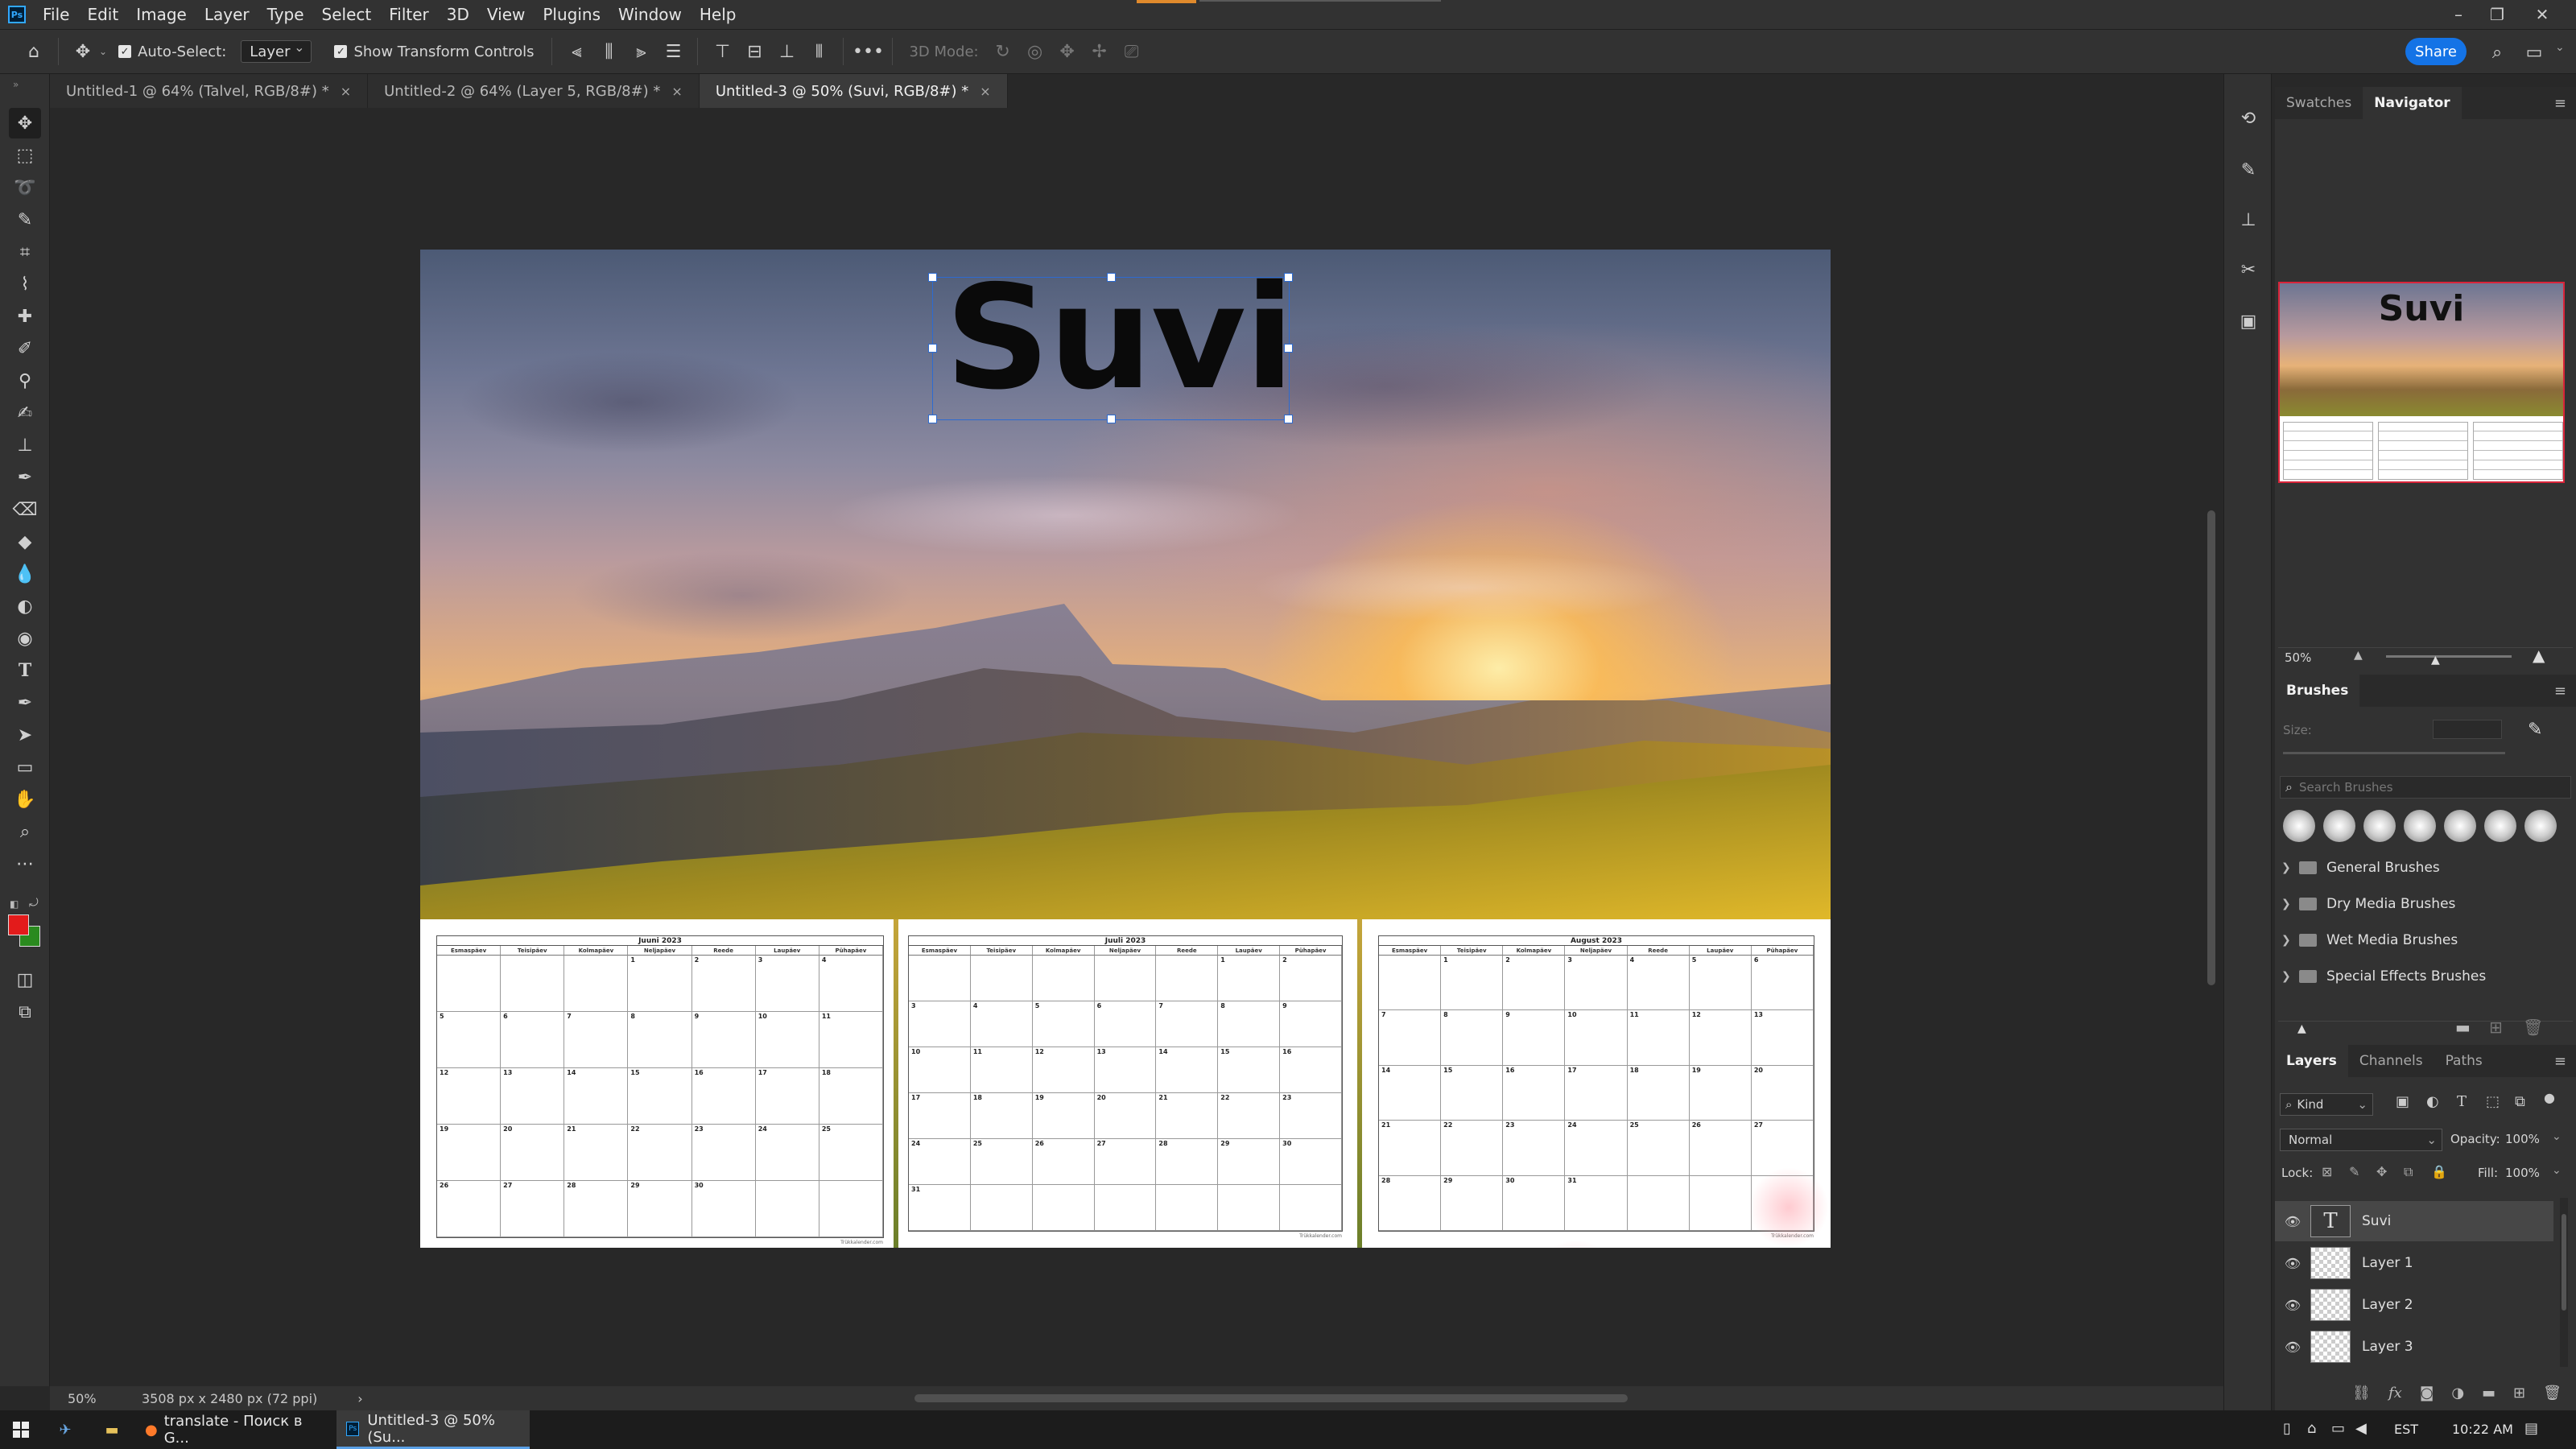 The width and height of the screenshot is (2576, 1449). Describe the element at coordinates (2564, 1262) in the screenshot. I see `scroll-thumb` at that location.